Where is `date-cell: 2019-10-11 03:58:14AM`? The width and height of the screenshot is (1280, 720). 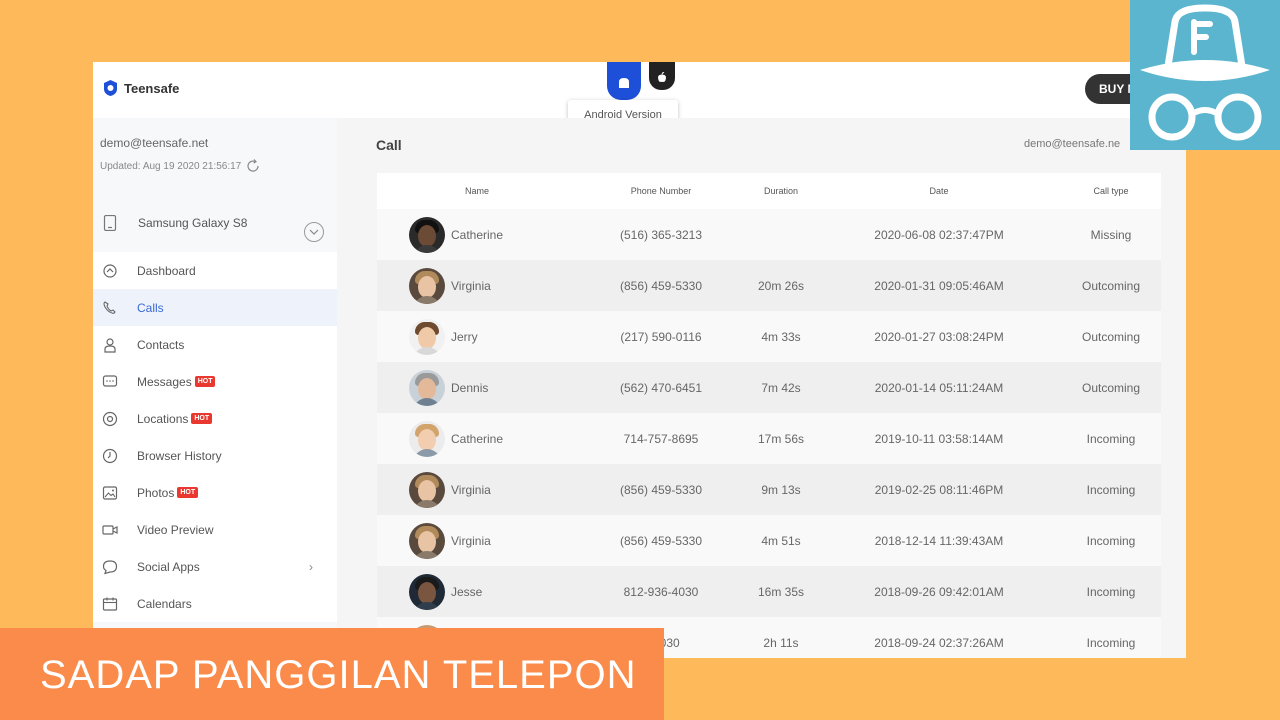
date-cell: 2019-10-11 03:58:14AM is located at coordinates (939, 438).